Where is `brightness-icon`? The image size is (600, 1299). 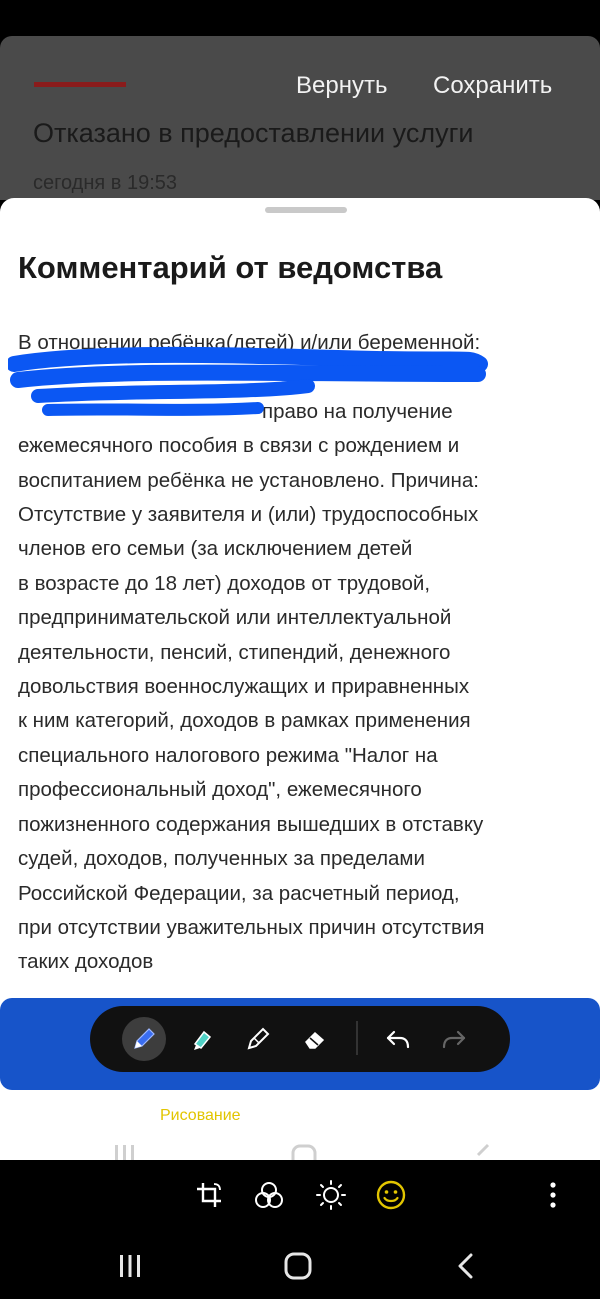 brightness-icon is located at coordinates (331, 1195).